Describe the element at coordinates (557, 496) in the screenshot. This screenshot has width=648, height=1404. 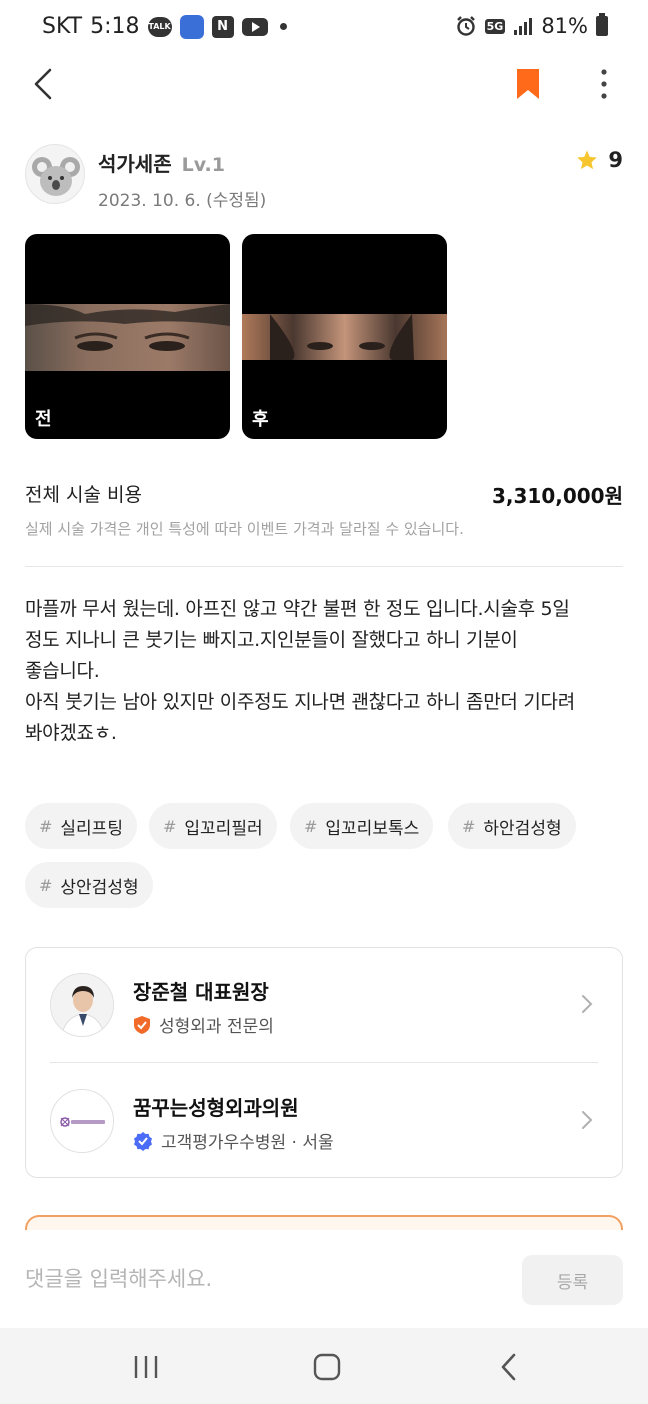
I see `total-cost-value: 3,310,000원` at that location.